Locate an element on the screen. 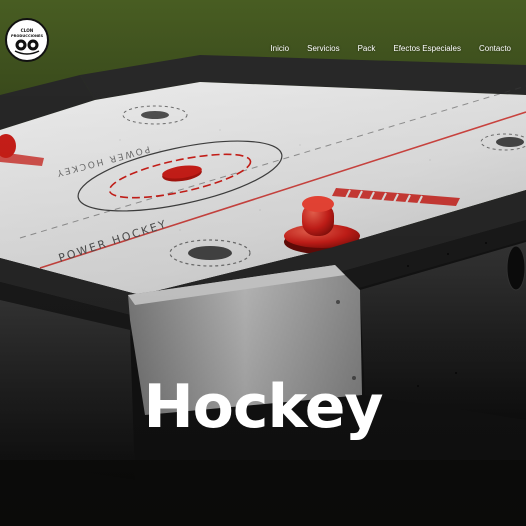 The image size is (526, 526). logo-icon: CLON PRODUCCIONES is located at coordinates (27, 40).